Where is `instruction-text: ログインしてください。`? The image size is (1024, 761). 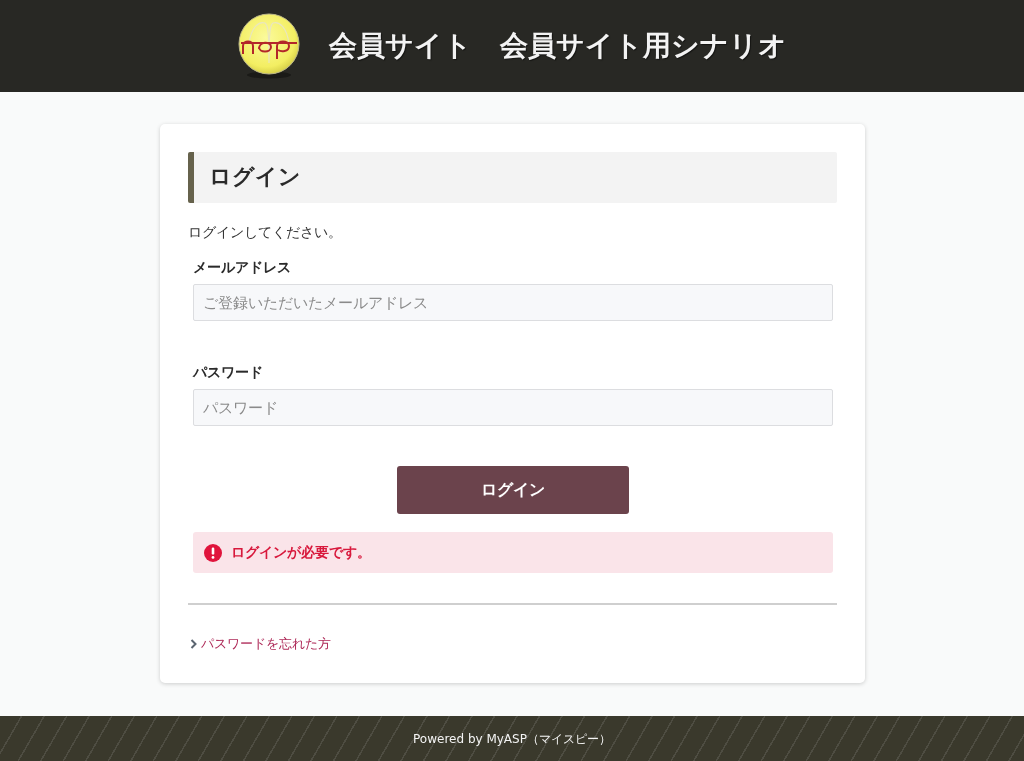 instruction-text: ログインしてください。 is located at coordinates (265, 232).